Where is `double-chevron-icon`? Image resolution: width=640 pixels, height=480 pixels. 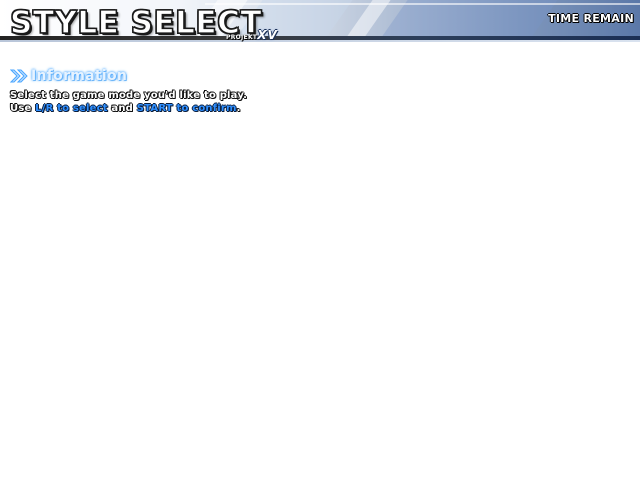
double-chevron-icon is located at coordinates (19, 76).